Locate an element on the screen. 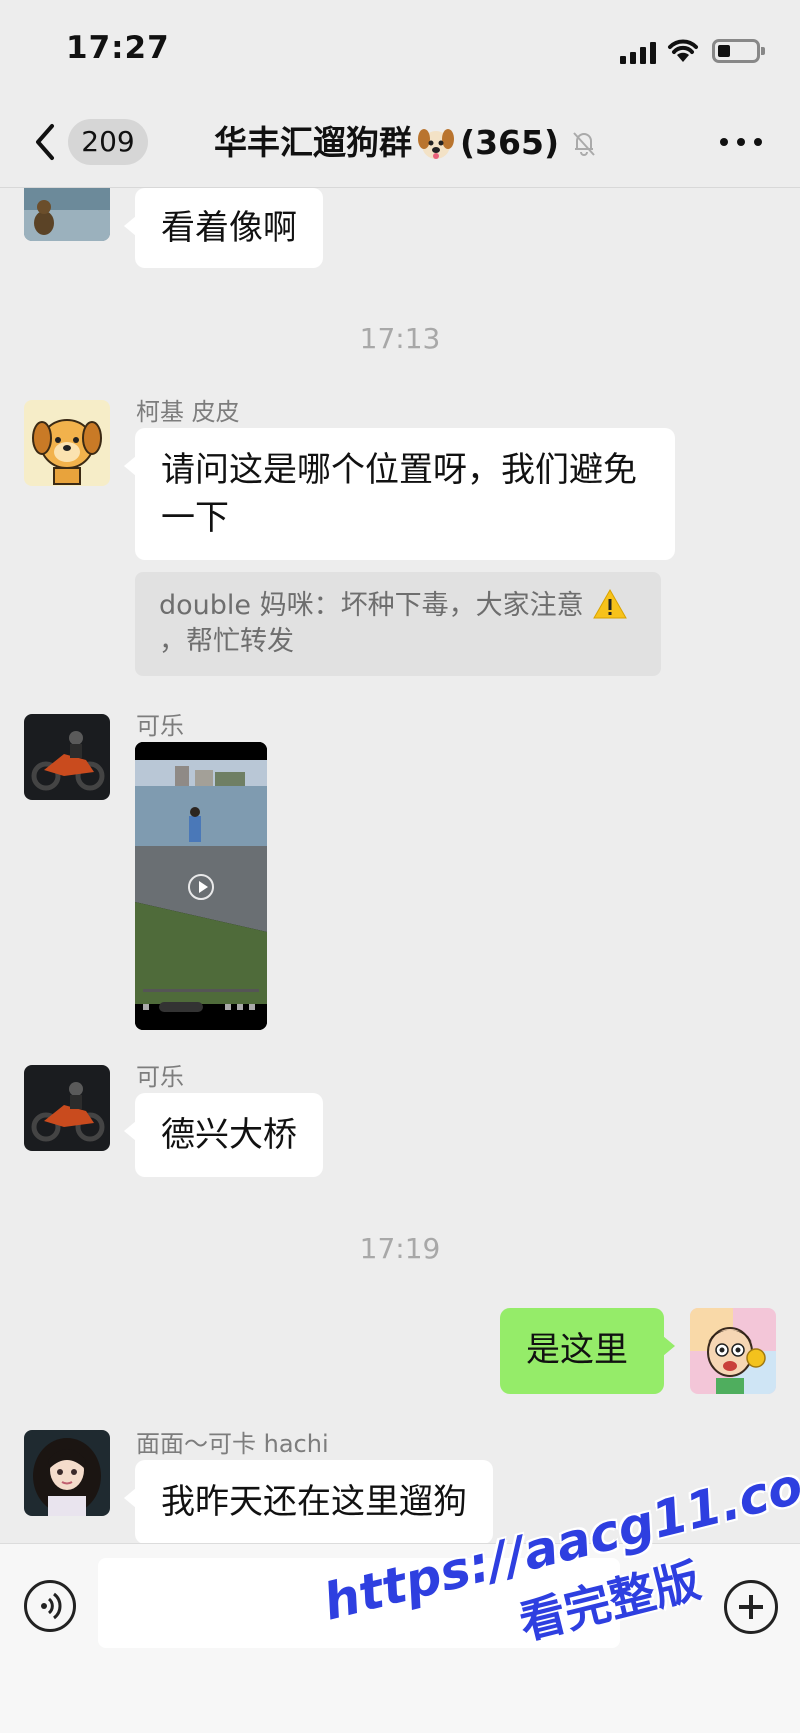  unread-count-badge: 209 is located at coordinates (108, 142).